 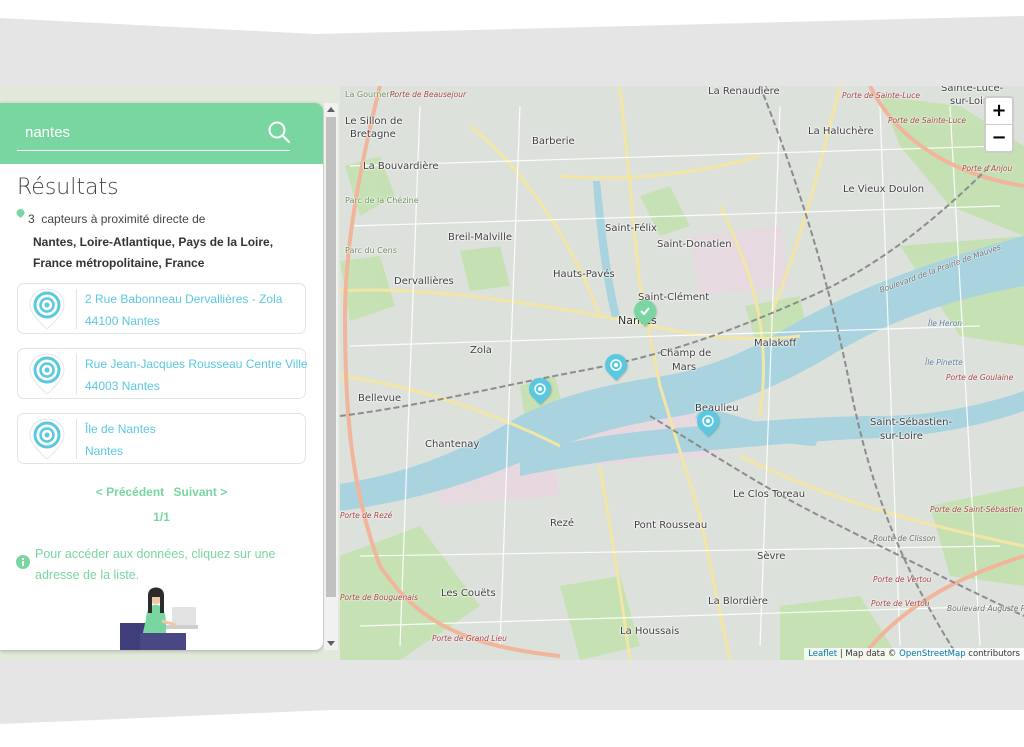 I want to click on leaflet-link: Leaflet, so click(x=822, y=654).